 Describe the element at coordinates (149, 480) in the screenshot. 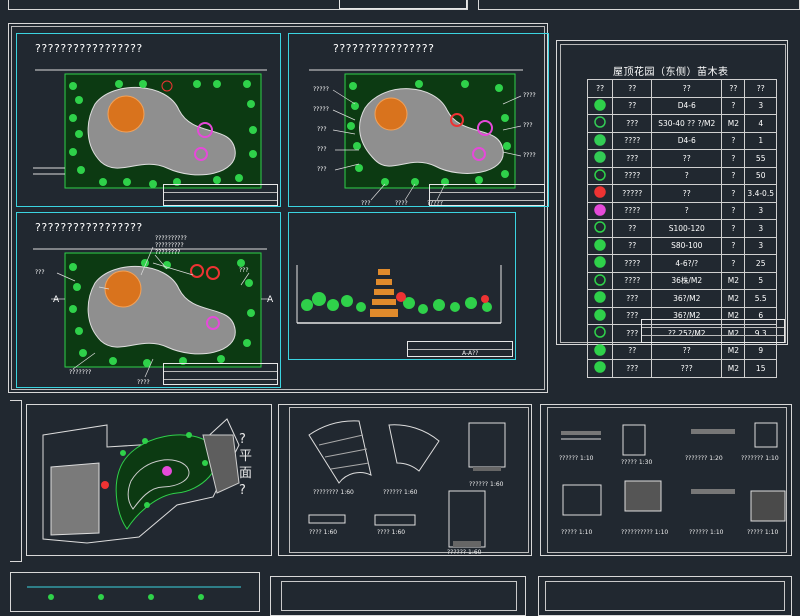

I see `paving-plan-sheet: ? 平 面 ?` at that location.